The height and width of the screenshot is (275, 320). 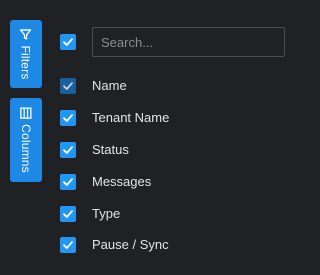 I want to click on select-all-checkbox, so click(x=68, y=42).